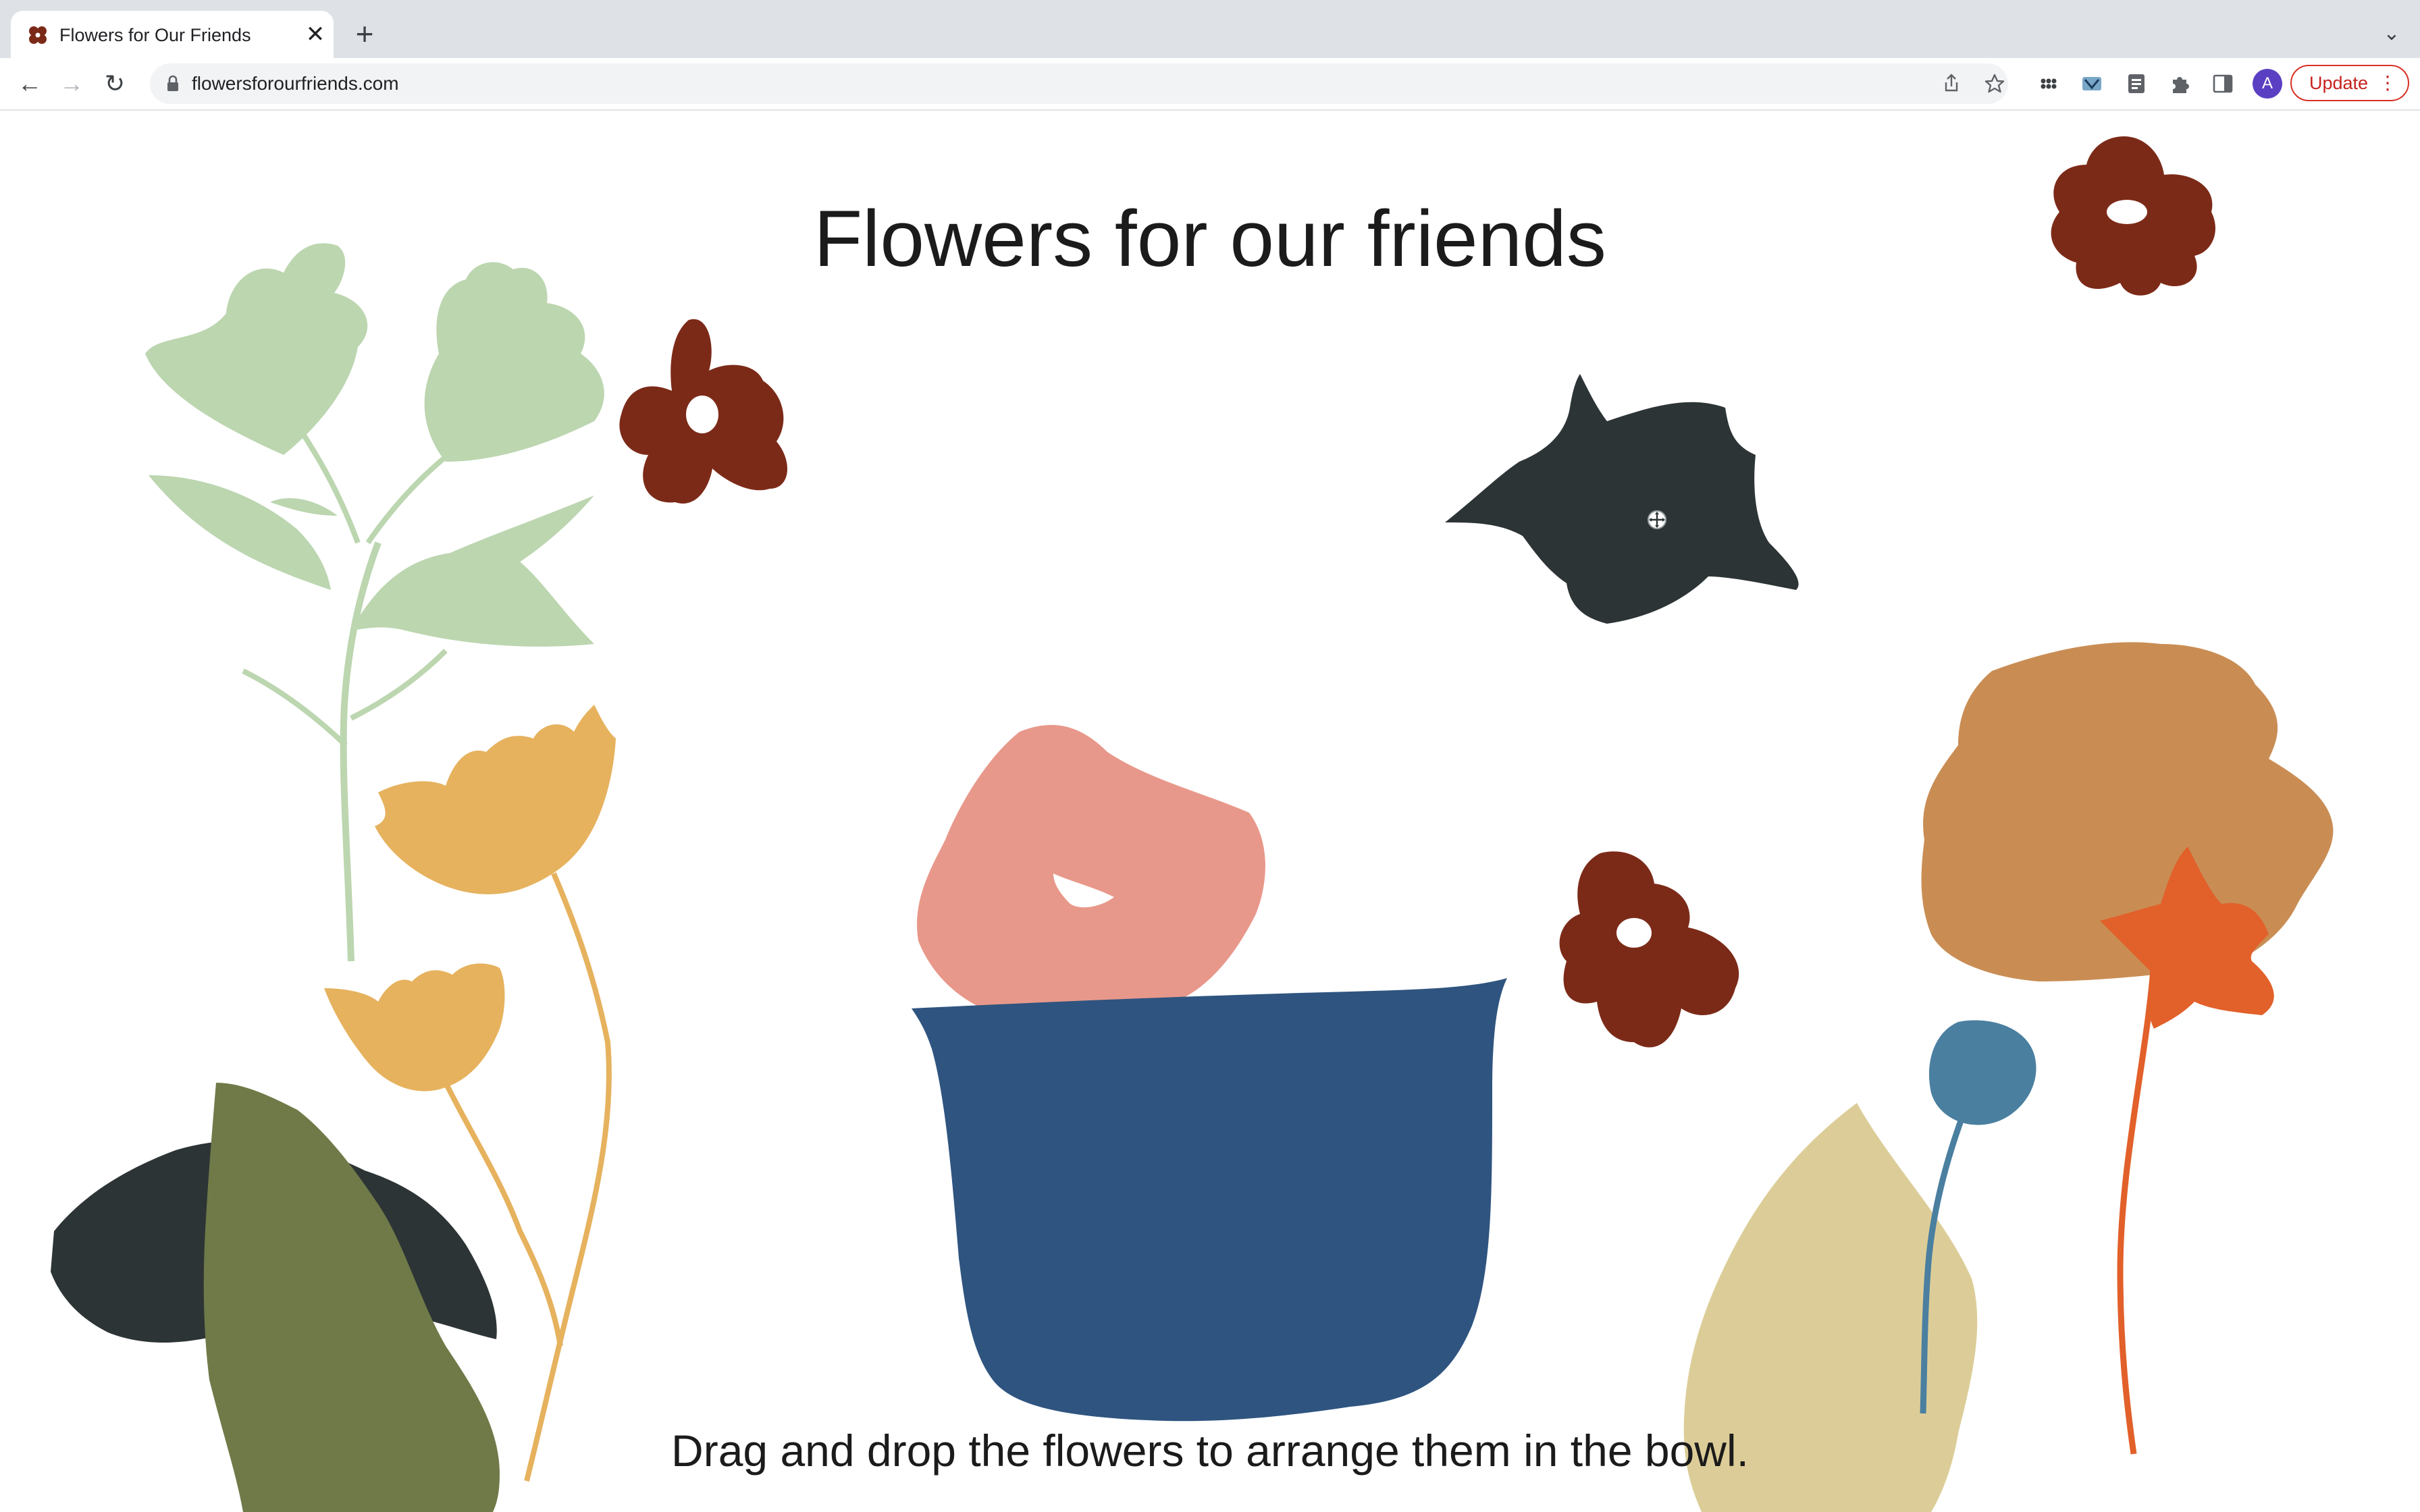  Describe the element at coordinates (1079, 83) in the screenshot. I see `address-bar: flowersforourfriends.com` at that location.